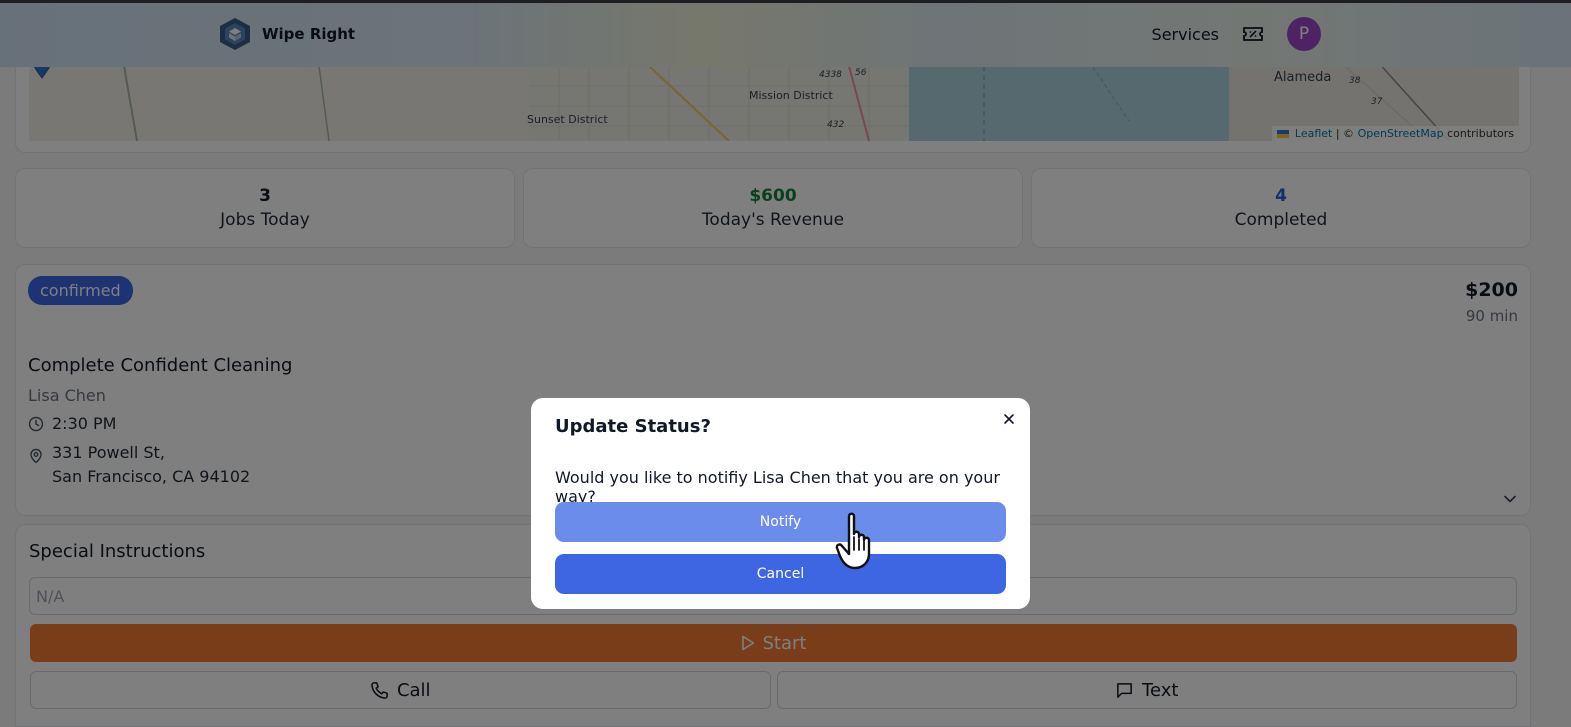 The width and height of the screenshot is (1571, 727). Describe the element at coordinates (853, 541) in the screenshot. I see `hand-cursor-icon` at that location.